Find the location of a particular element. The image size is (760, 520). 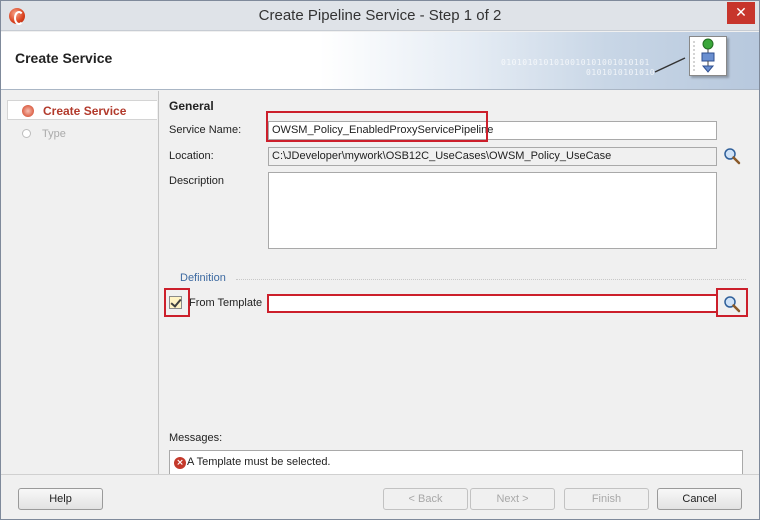

pipeline-wizard-icon is located at coordinates (708, 56).